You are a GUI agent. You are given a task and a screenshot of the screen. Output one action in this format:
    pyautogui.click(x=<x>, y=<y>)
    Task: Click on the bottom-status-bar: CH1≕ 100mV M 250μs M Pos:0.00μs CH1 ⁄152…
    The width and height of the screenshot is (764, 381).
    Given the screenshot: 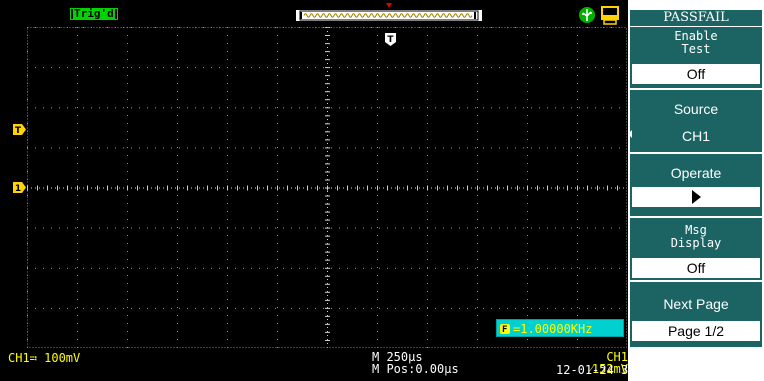 What is the action you would take?
    pyautogui.click(x=336, y=365)
    